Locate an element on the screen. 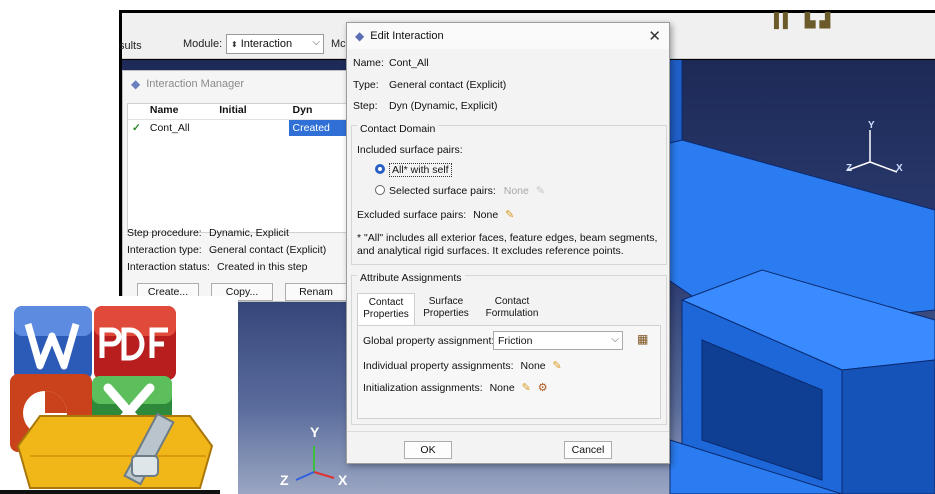 The image size is (935, 494). triad-y-label: Y is located at coordinates (871, 125).